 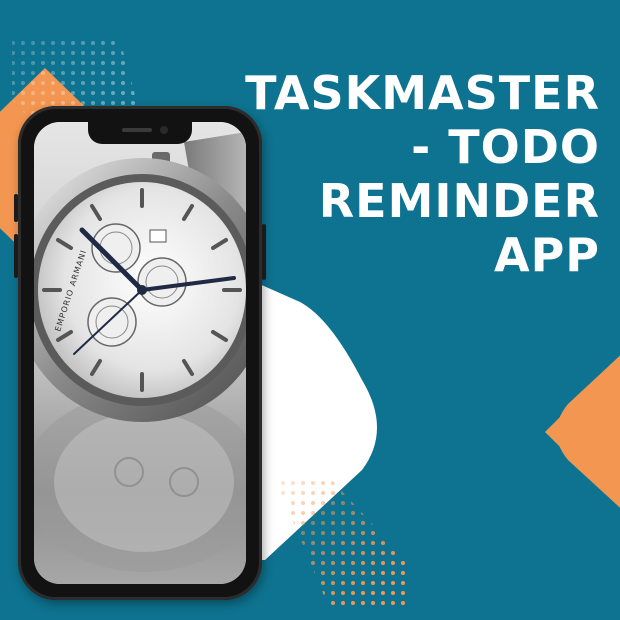 I want to click on phone-notch, so click(x=140, y=133).